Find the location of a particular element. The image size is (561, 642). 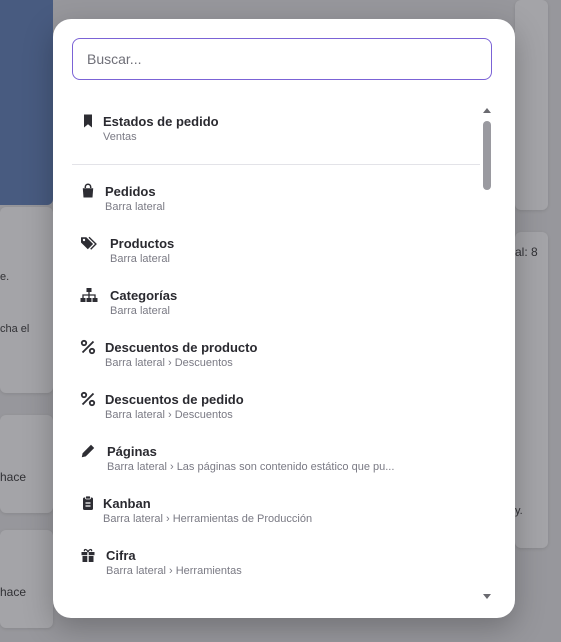

result-title: Descuentos de pedido is located at coordinates (174, 399).